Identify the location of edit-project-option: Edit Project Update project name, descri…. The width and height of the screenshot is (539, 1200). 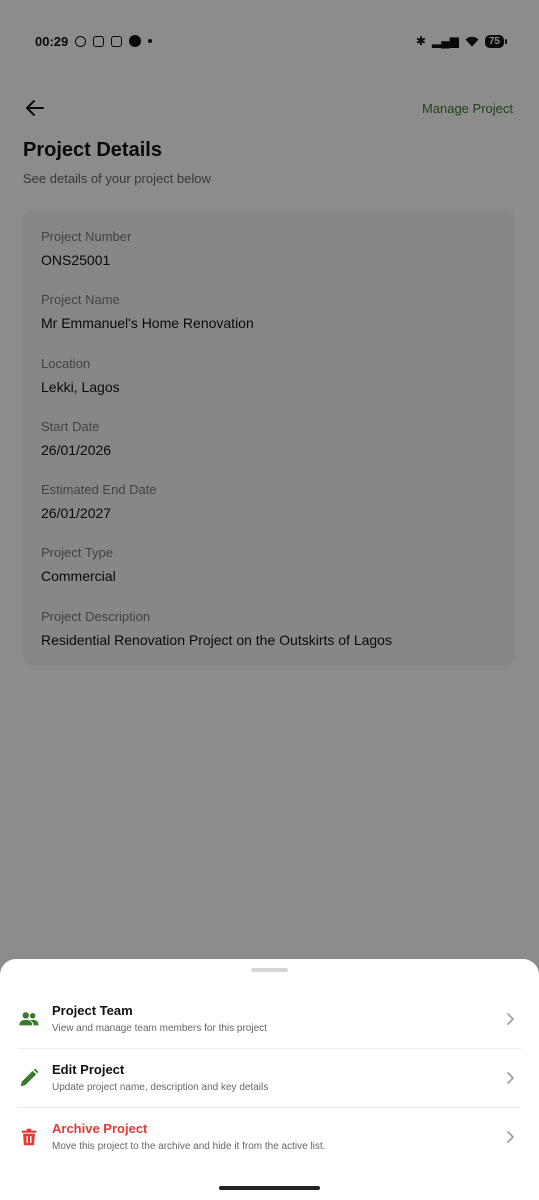
(269, 1077).